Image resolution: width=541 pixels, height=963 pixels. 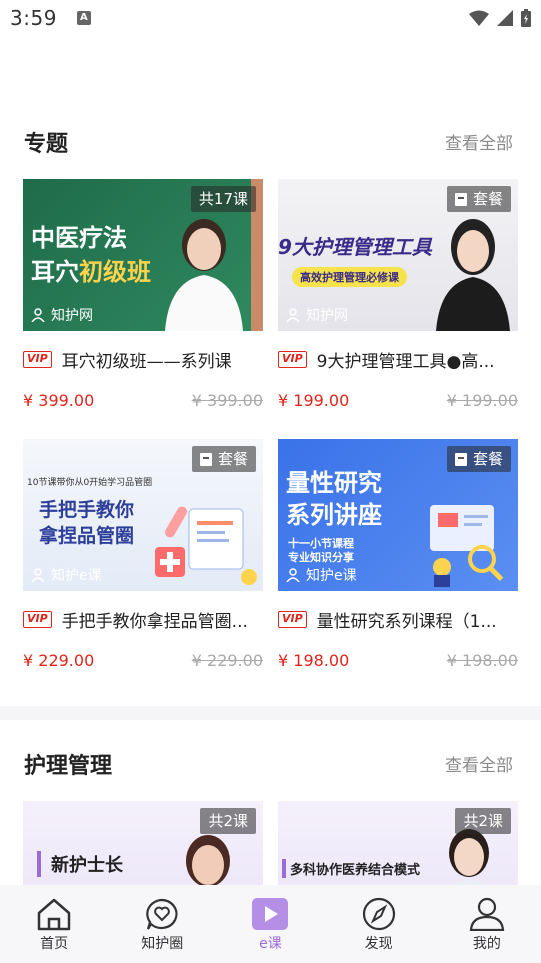 I want to click on thumb-subtitle: 十一小节课程 专业知识分享, so click(x=321, y=550).